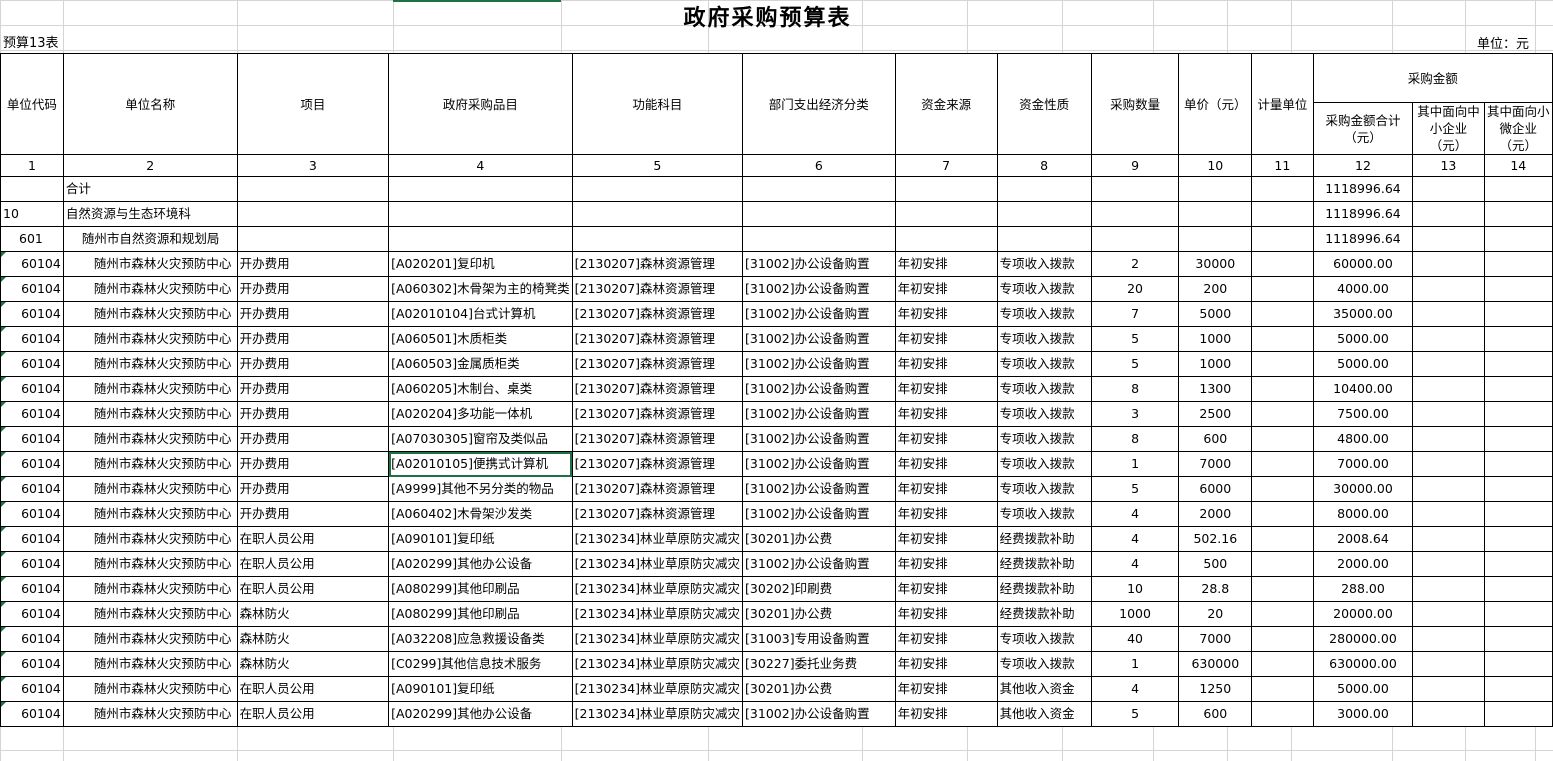 This screenshot has height=761, width=1553. I want to click on quantity-cell: 1, so click(1135, 464).